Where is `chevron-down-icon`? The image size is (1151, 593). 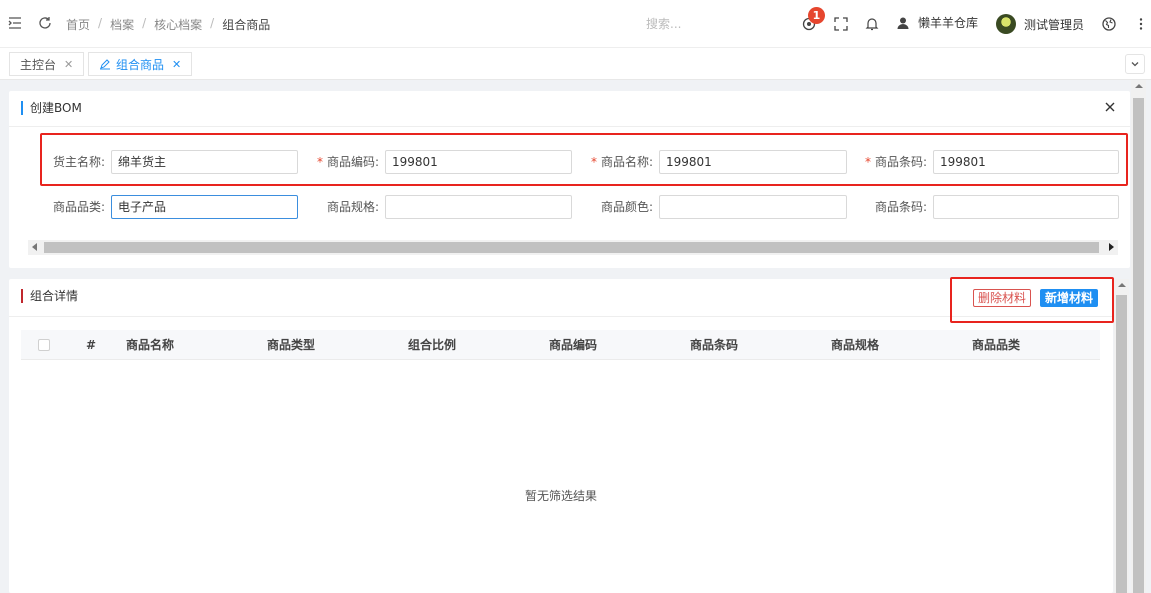 chevron-down-icon is located at coordinates (1135, 64).